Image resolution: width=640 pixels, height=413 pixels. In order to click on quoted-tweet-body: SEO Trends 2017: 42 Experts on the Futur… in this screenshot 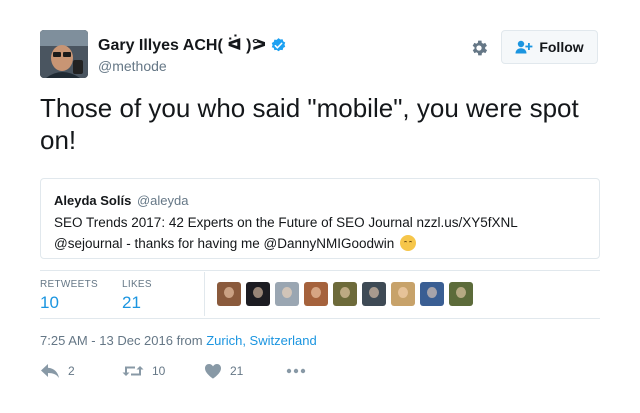, I will do `click(319, 233)`.